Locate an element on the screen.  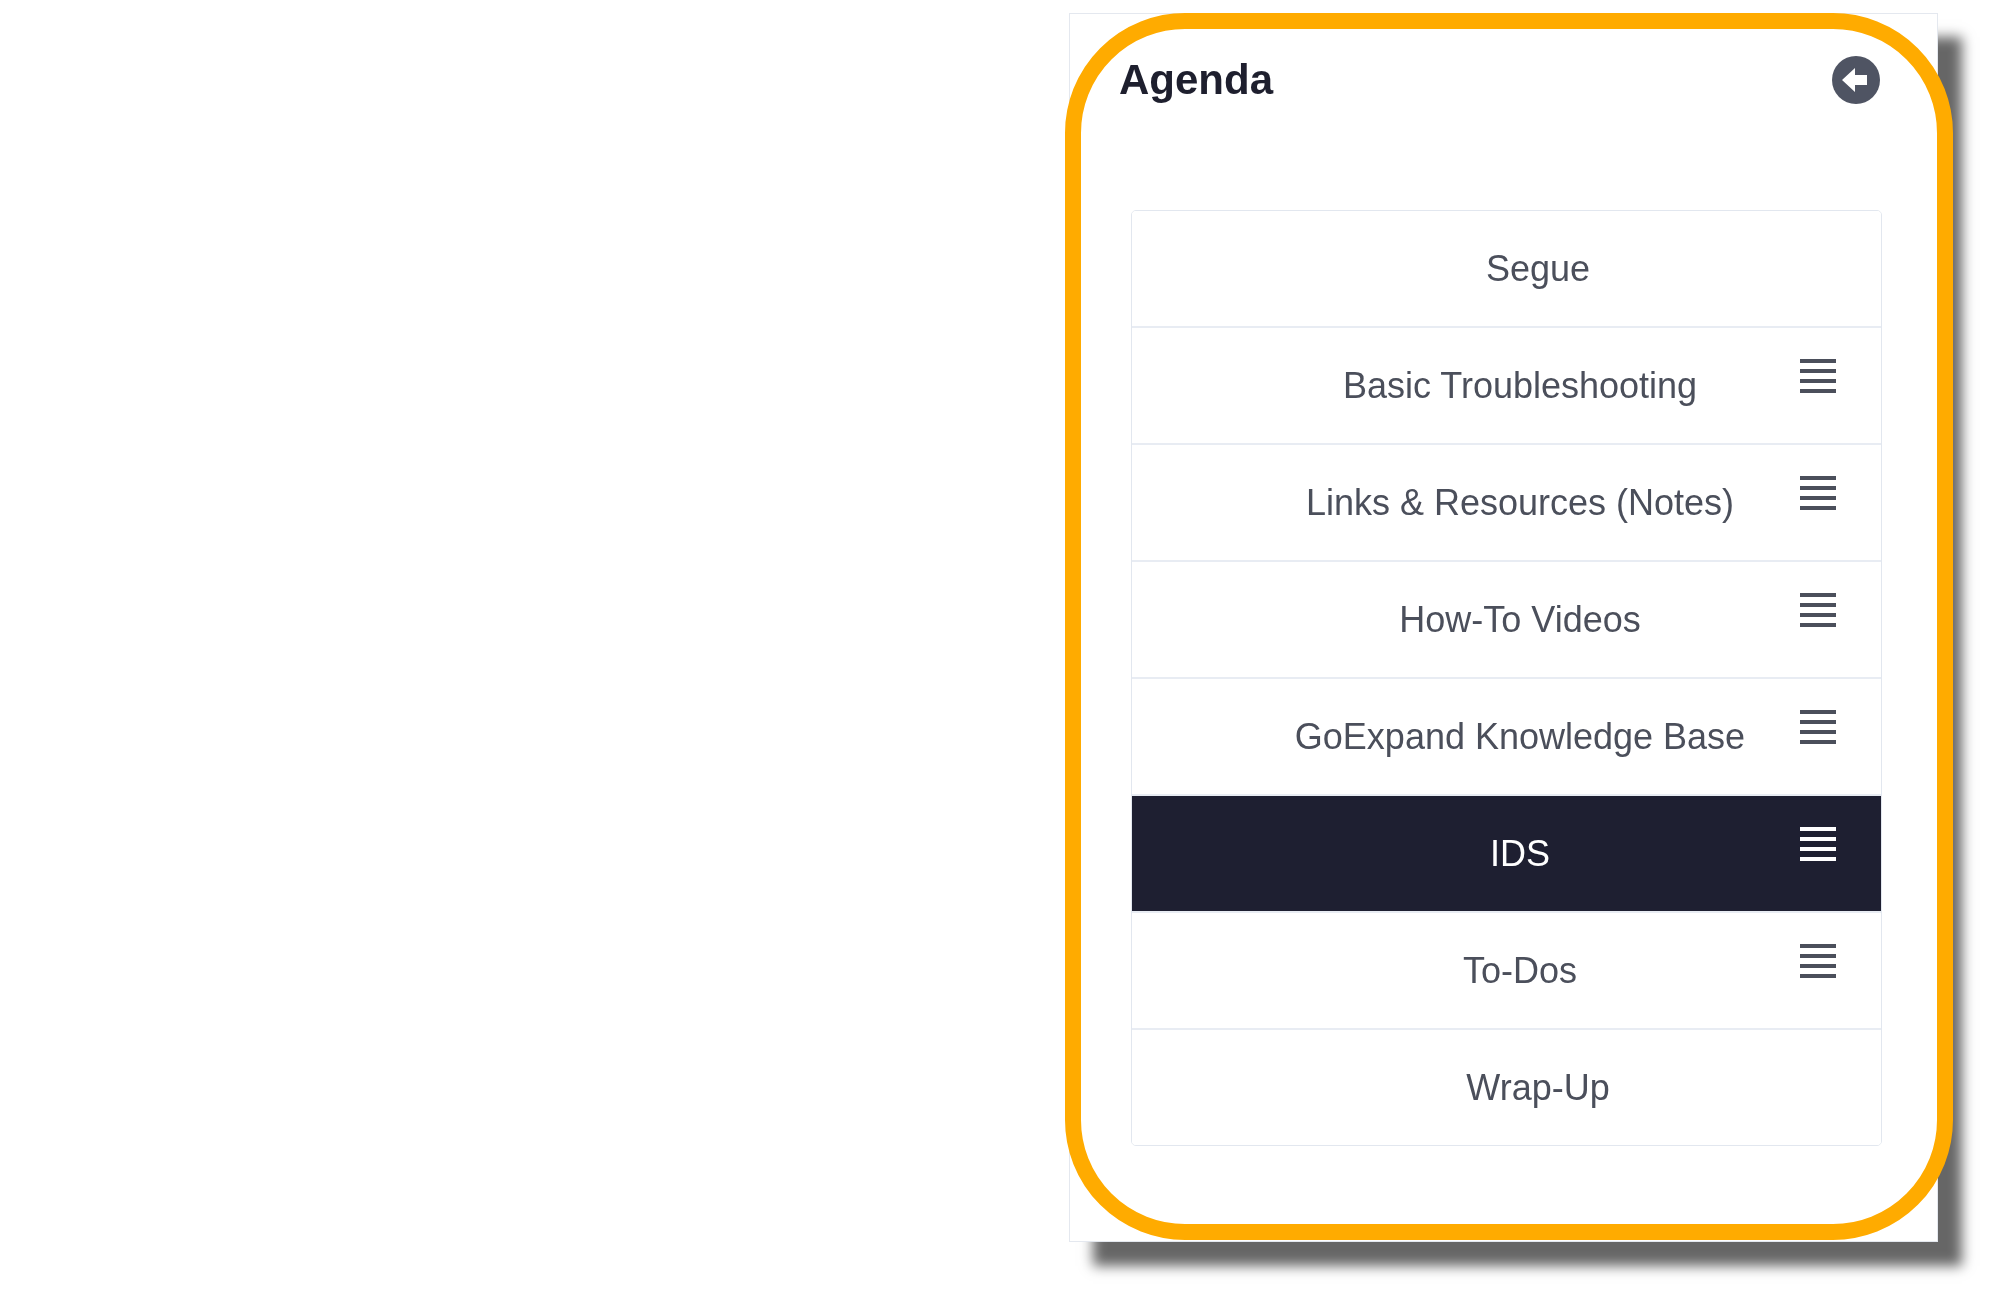
back-icon is located at coordinates (1856, 80).